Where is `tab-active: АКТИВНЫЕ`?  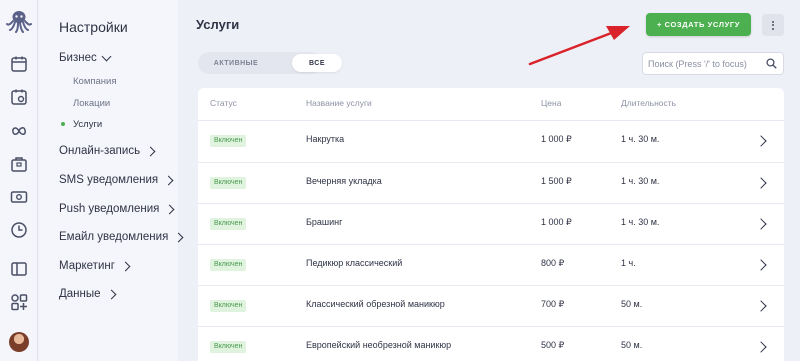 tab-active: АКТИВНЫЕ is located at coordinates (236, 63).